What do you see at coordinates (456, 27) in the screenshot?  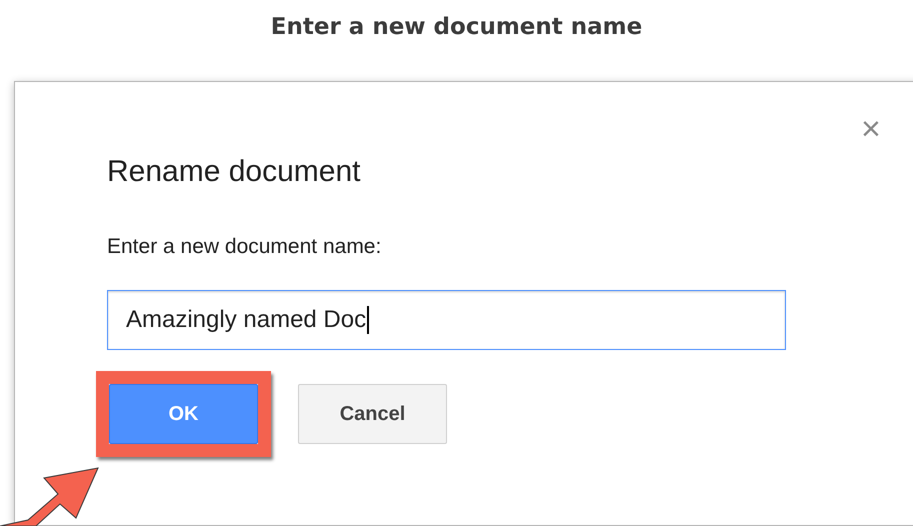 I see `page-heading: Enter a new document name` at bounding box center [456, 27].